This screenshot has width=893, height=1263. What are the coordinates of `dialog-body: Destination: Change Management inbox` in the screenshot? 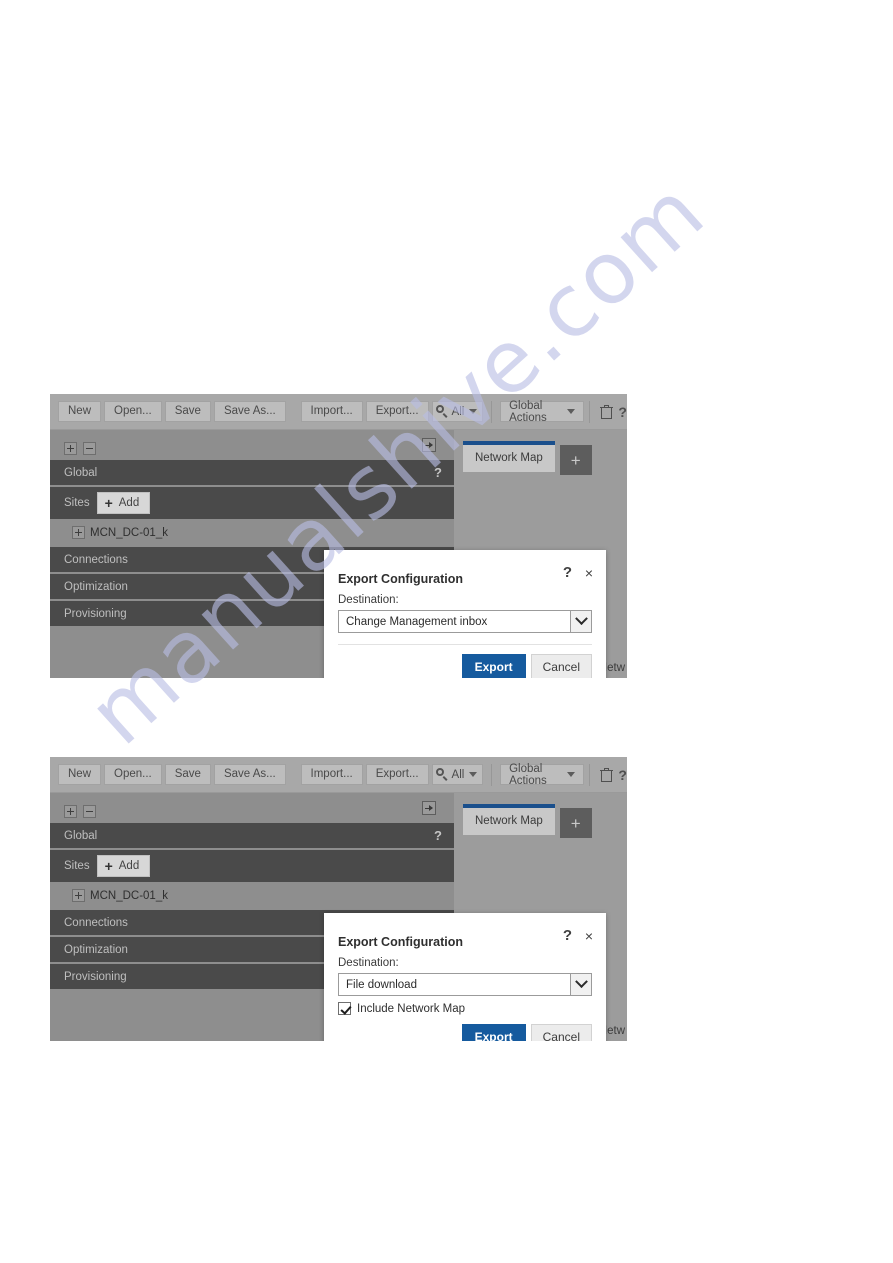 It's located at (465, 610).